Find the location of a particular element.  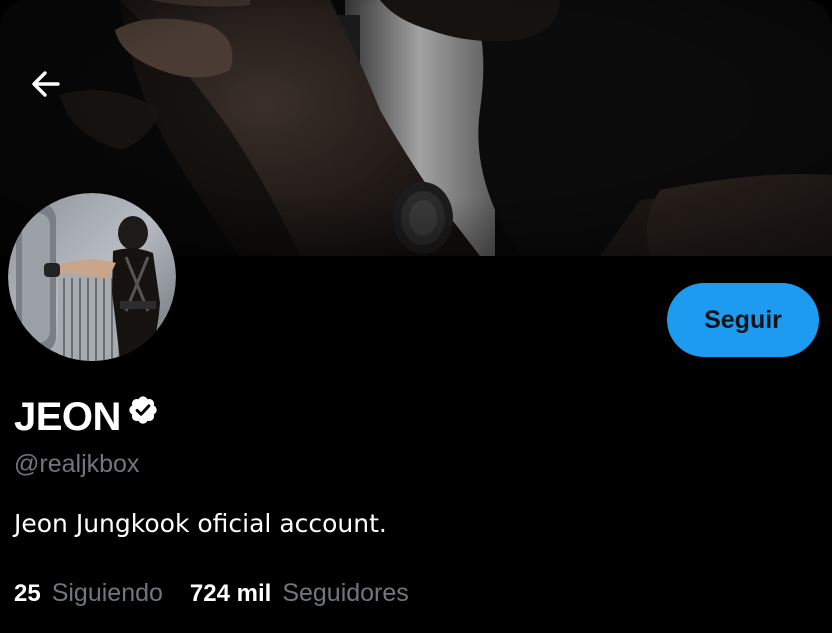

avatar is located at coordinates (92, 277).